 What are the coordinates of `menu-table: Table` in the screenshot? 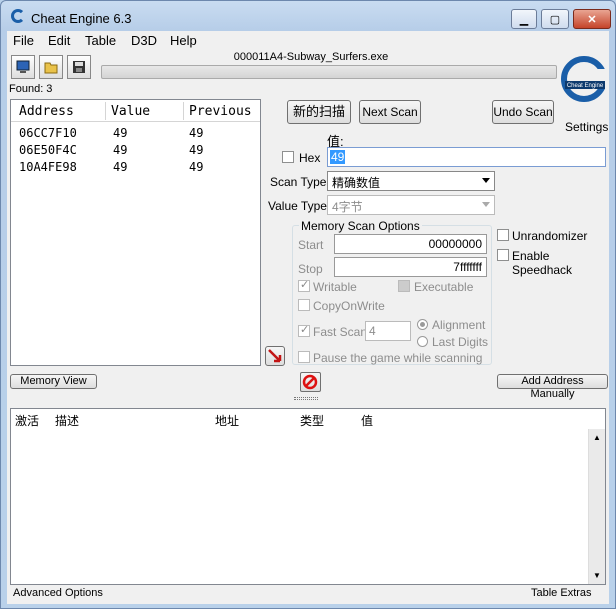 It's located at (100, 40).